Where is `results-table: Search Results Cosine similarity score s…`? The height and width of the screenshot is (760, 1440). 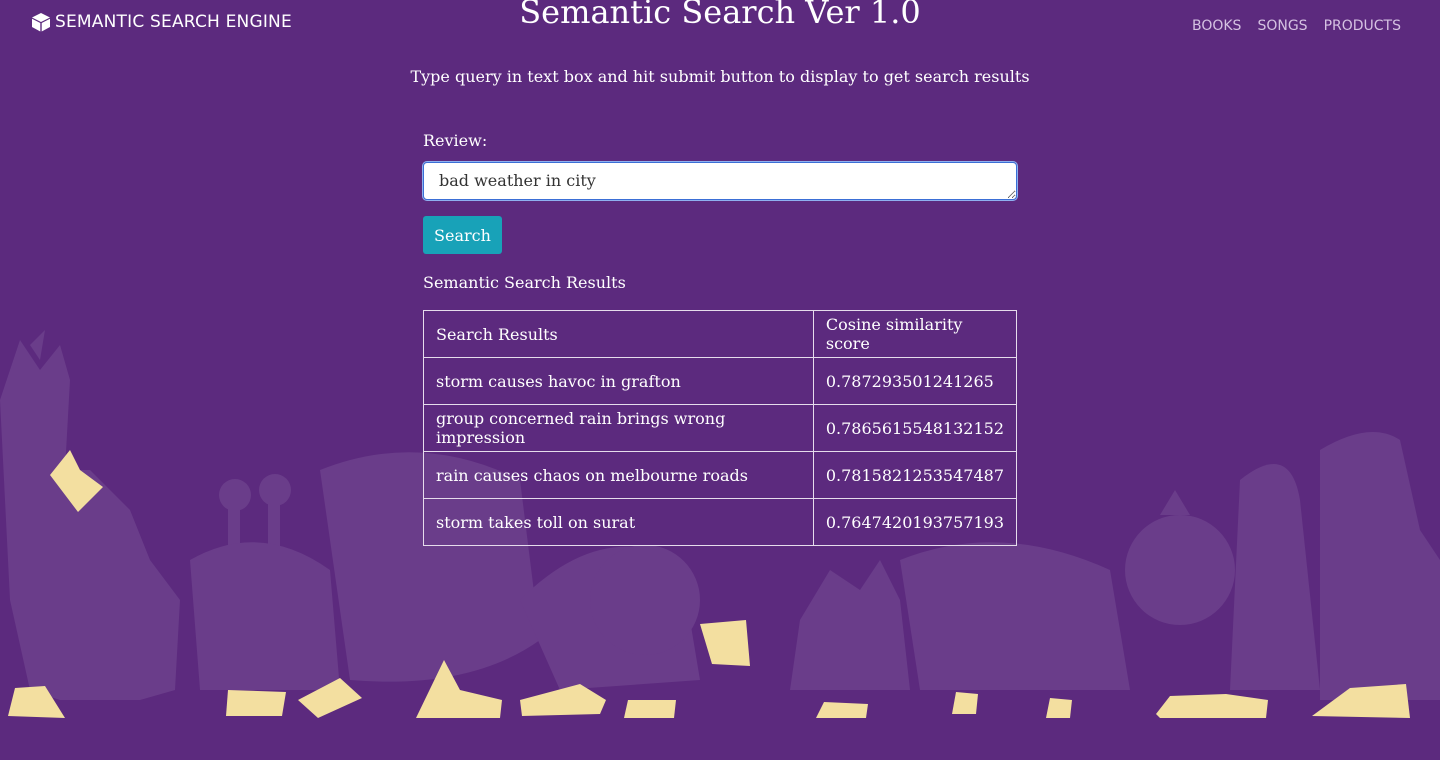 results-table: Search Results Cosine similarity score s… is located at coordinates (720, 428).